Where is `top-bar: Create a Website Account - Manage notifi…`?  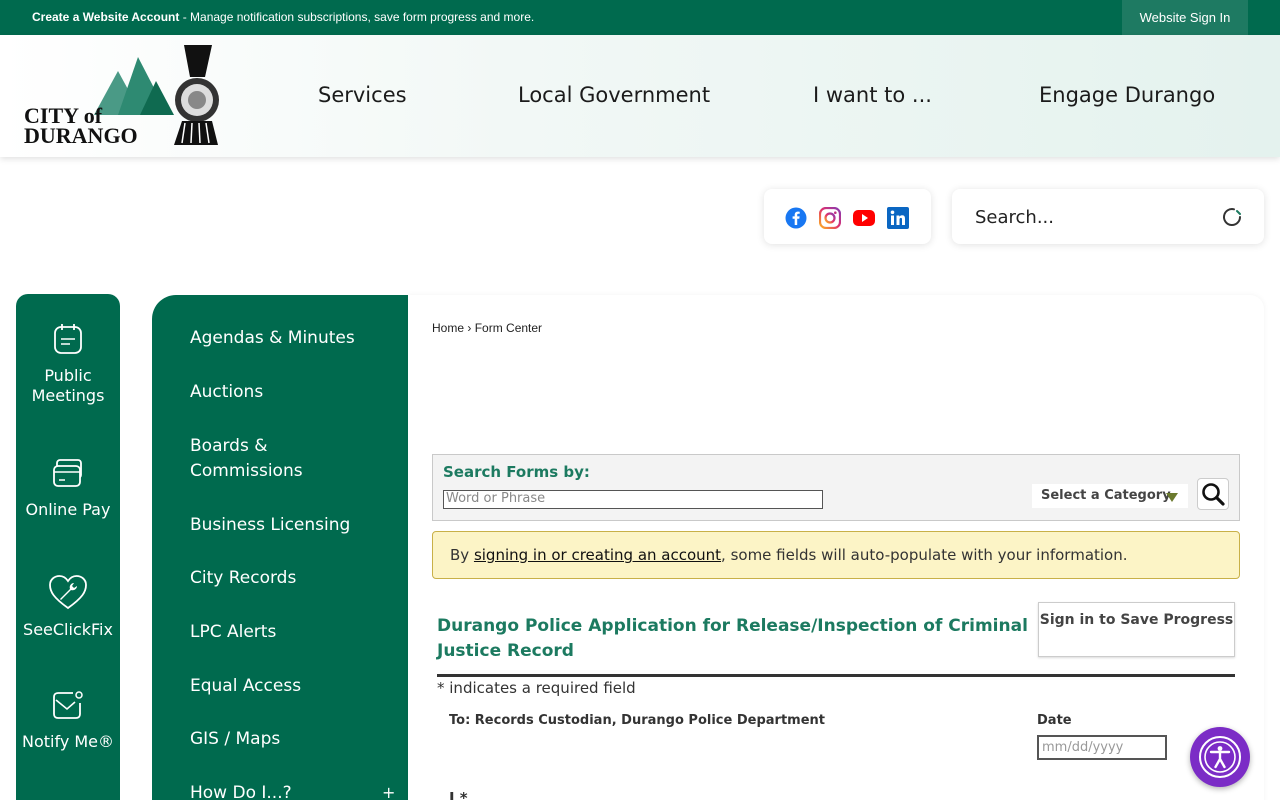 top-bar: Create a Website Account - Manage notifi… is located at coordinates (640, 17).